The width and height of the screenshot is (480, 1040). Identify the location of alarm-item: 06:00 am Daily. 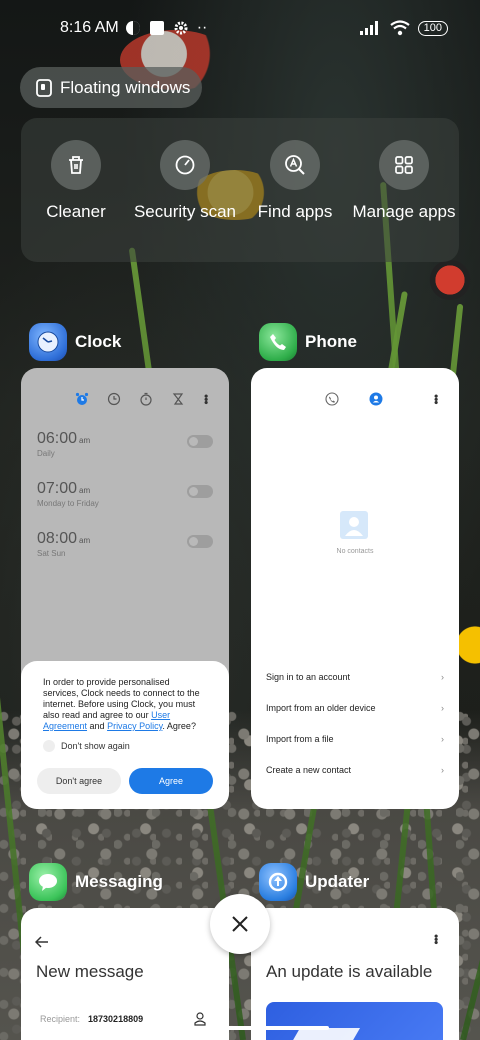
(125, 444).